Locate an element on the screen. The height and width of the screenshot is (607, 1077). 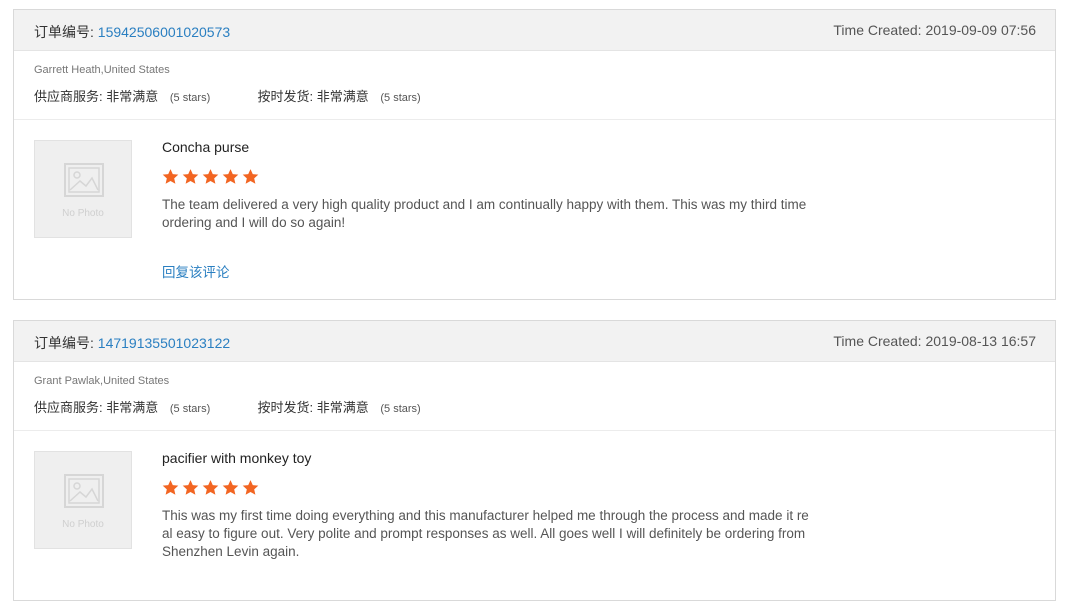
order-info: 订单编号: 15942506001020573 is located at coordinates (132, 32).